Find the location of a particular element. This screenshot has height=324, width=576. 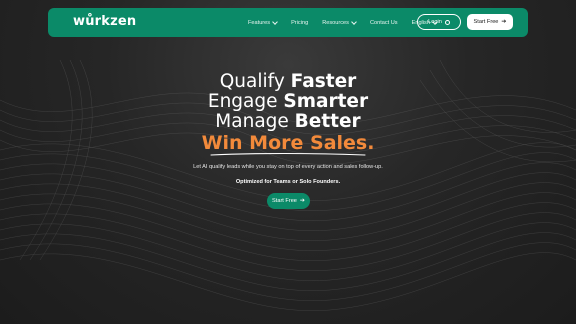

nav-item-label: Contact Us is located at coordinates (383, 22).